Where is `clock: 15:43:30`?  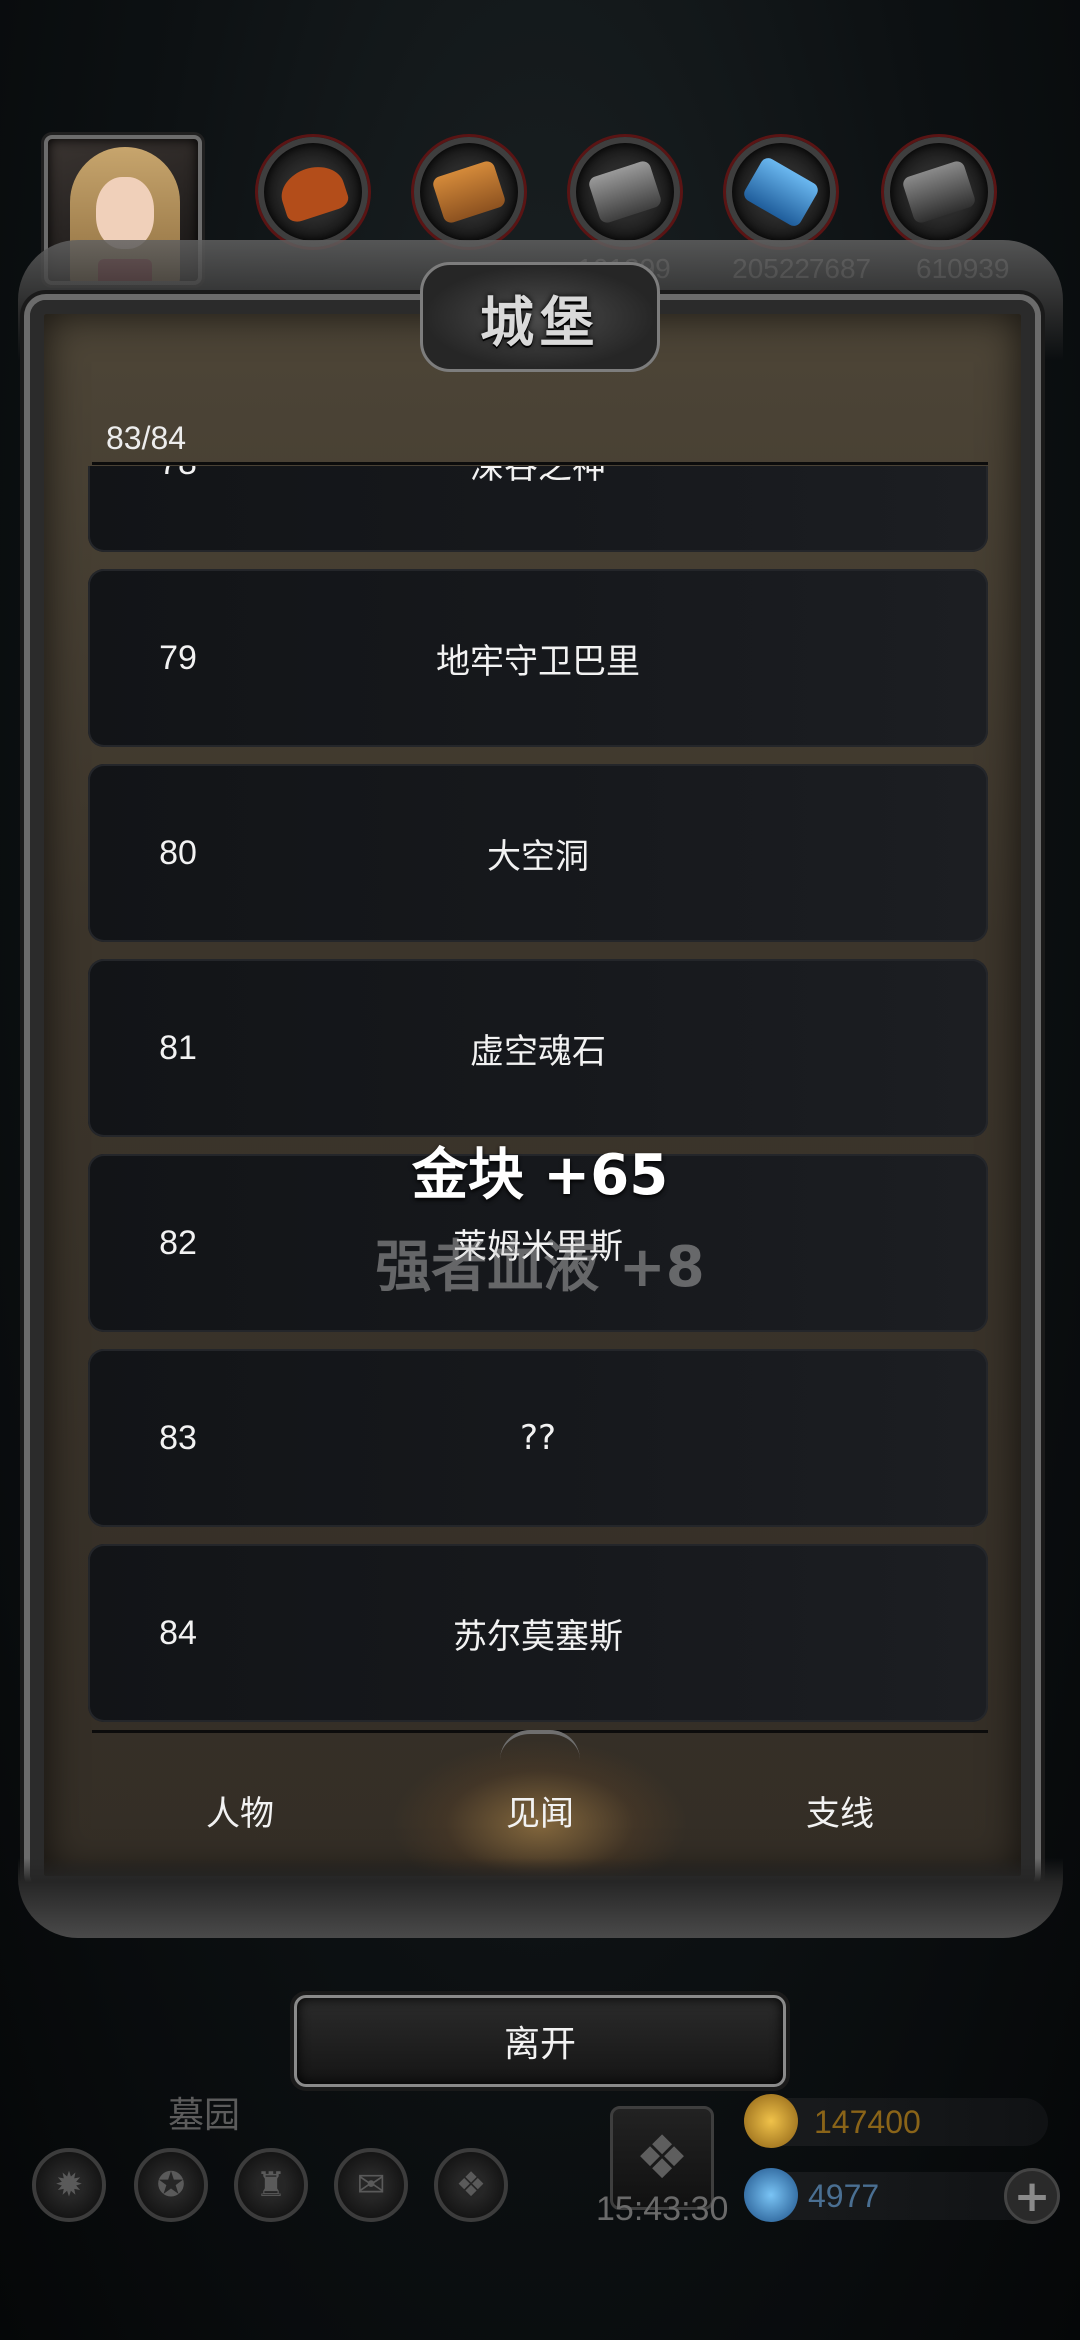 clock: 15:43:30 is located at coordinates (662, 2209).